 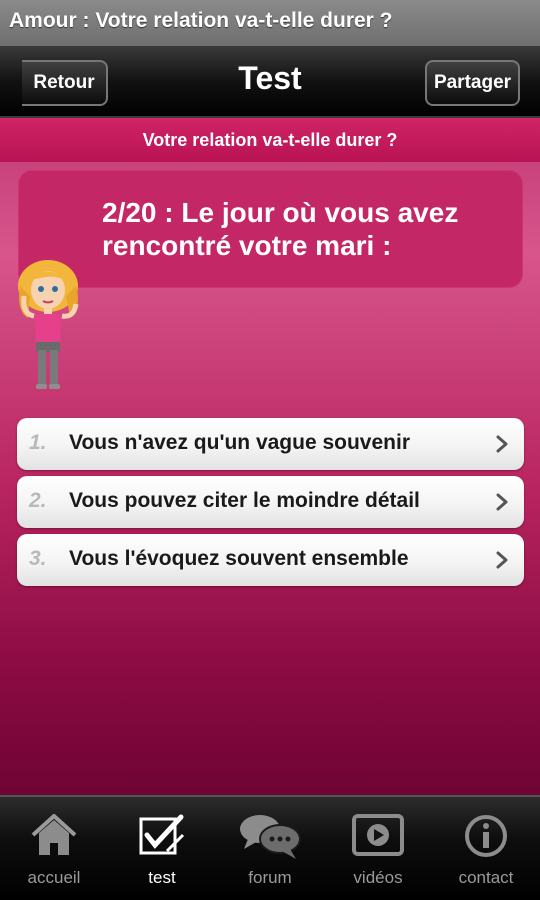 What do you see at coordinates (486, 877) in the screenshot?
I see `tab-label: contact` at bounding box center [486, 877].